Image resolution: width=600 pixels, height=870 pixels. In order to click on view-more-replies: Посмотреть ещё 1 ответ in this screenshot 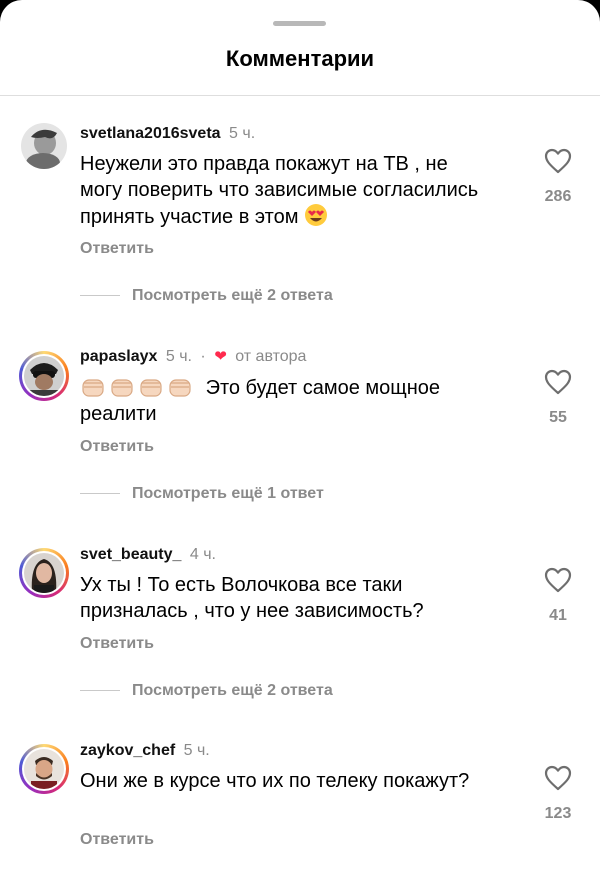, I will do `click(202, 494)`.